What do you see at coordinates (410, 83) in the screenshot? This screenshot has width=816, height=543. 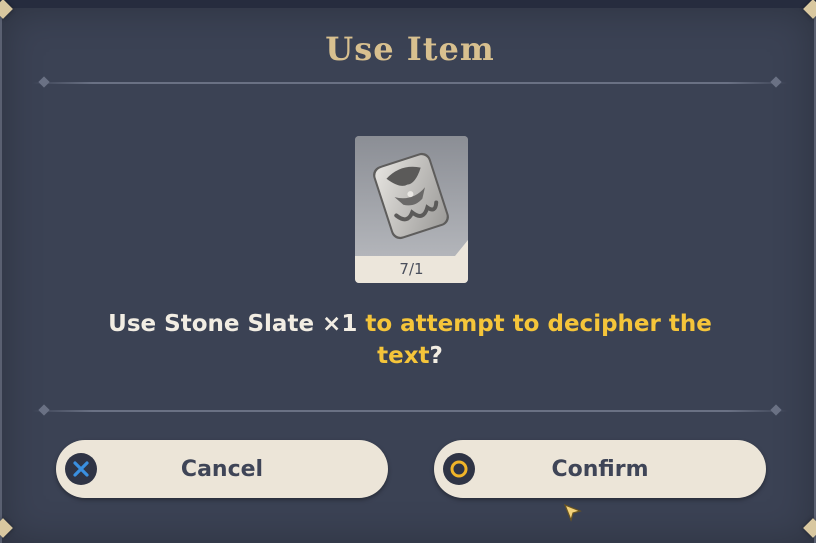 I see `top-divider` at bounding box center [410, 83].